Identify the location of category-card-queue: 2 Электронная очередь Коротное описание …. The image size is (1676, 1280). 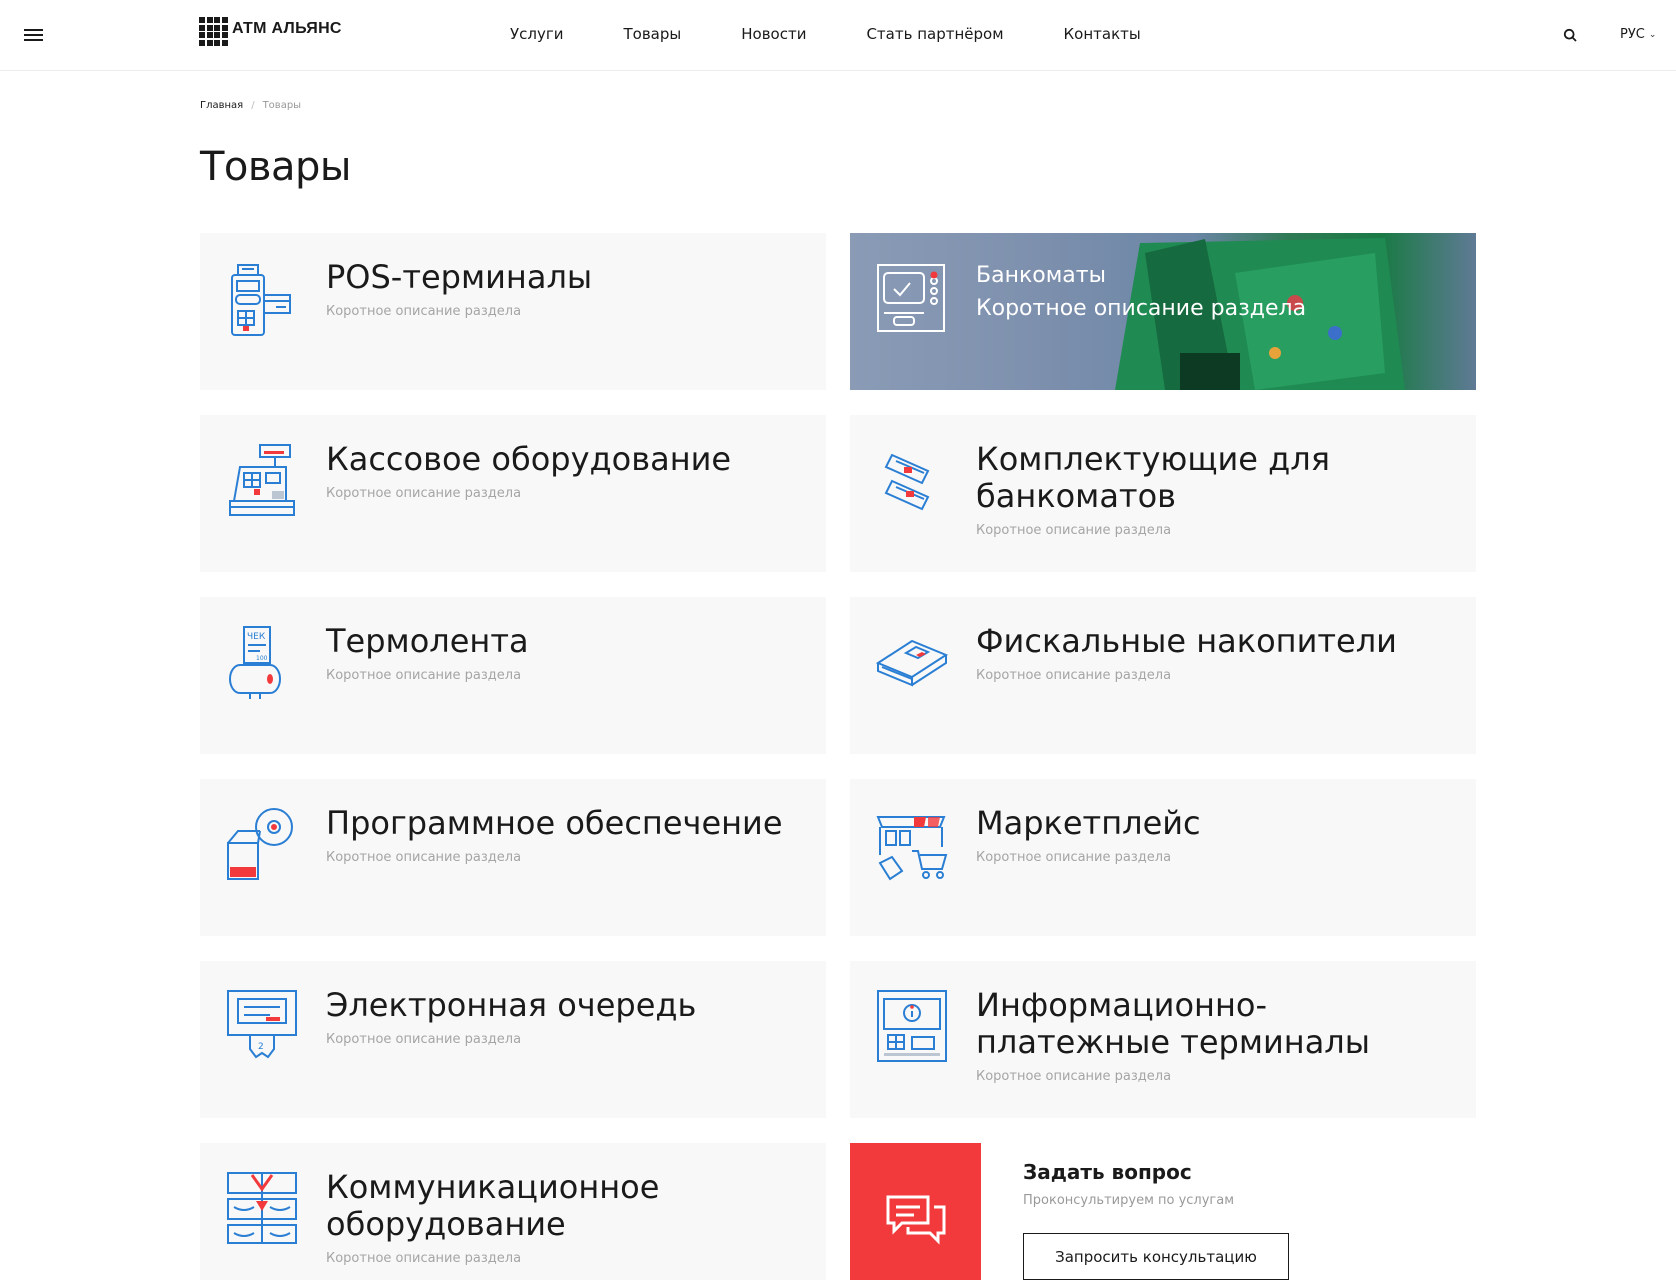
(513, 1039).